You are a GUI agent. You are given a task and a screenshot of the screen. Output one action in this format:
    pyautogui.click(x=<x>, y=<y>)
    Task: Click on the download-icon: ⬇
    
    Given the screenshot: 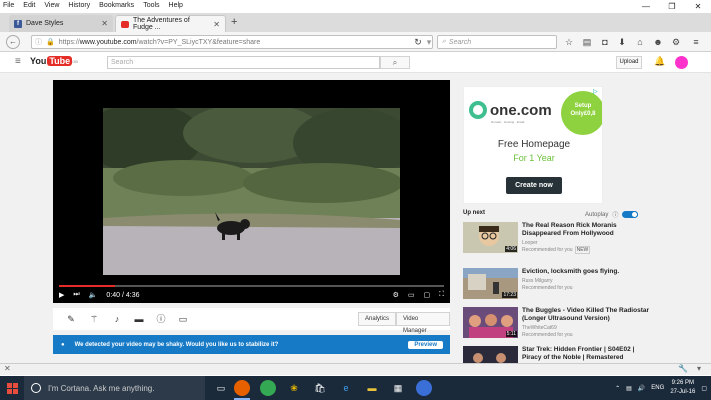 What is the action you would take?
    pyautogui.click(x=622, y=42)
    